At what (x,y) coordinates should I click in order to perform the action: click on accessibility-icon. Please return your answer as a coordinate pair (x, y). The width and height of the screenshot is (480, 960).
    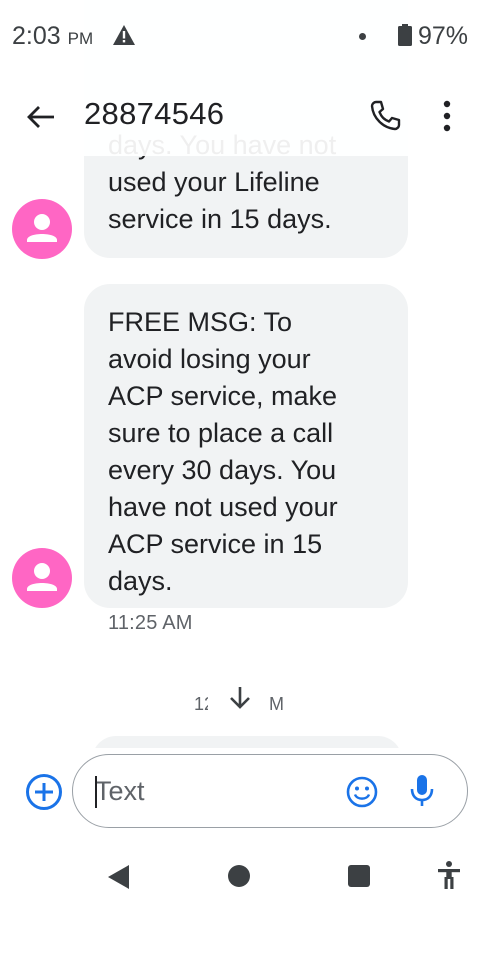
    Looking at the image, I should click on (449, 875).